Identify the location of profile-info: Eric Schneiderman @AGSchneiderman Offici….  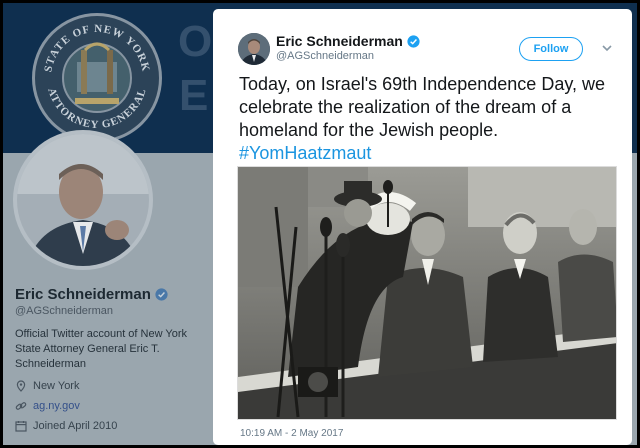
(112, 359).